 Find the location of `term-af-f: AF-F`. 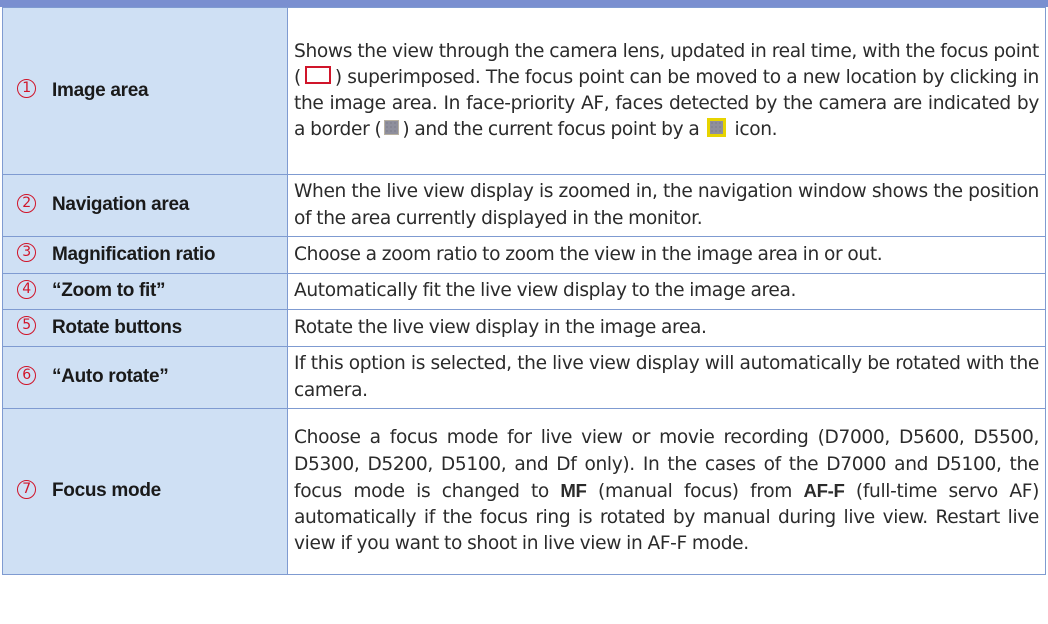

term-af-f: AF-F is located at coordinates (824, 490).